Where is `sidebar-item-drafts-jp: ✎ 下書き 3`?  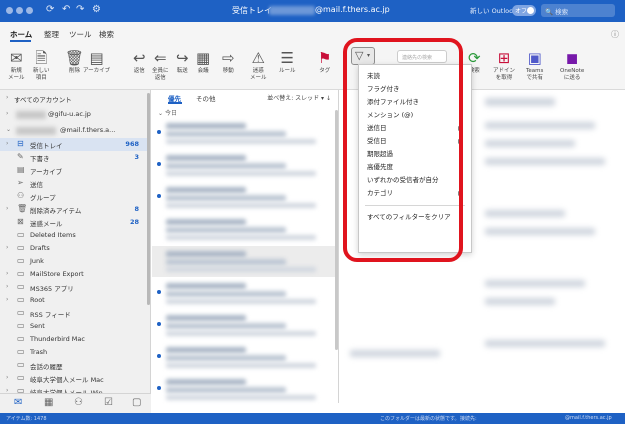
sidebar-item-drafts-jp: ✎ 下書き 3 is located at coordinates (73, 157).